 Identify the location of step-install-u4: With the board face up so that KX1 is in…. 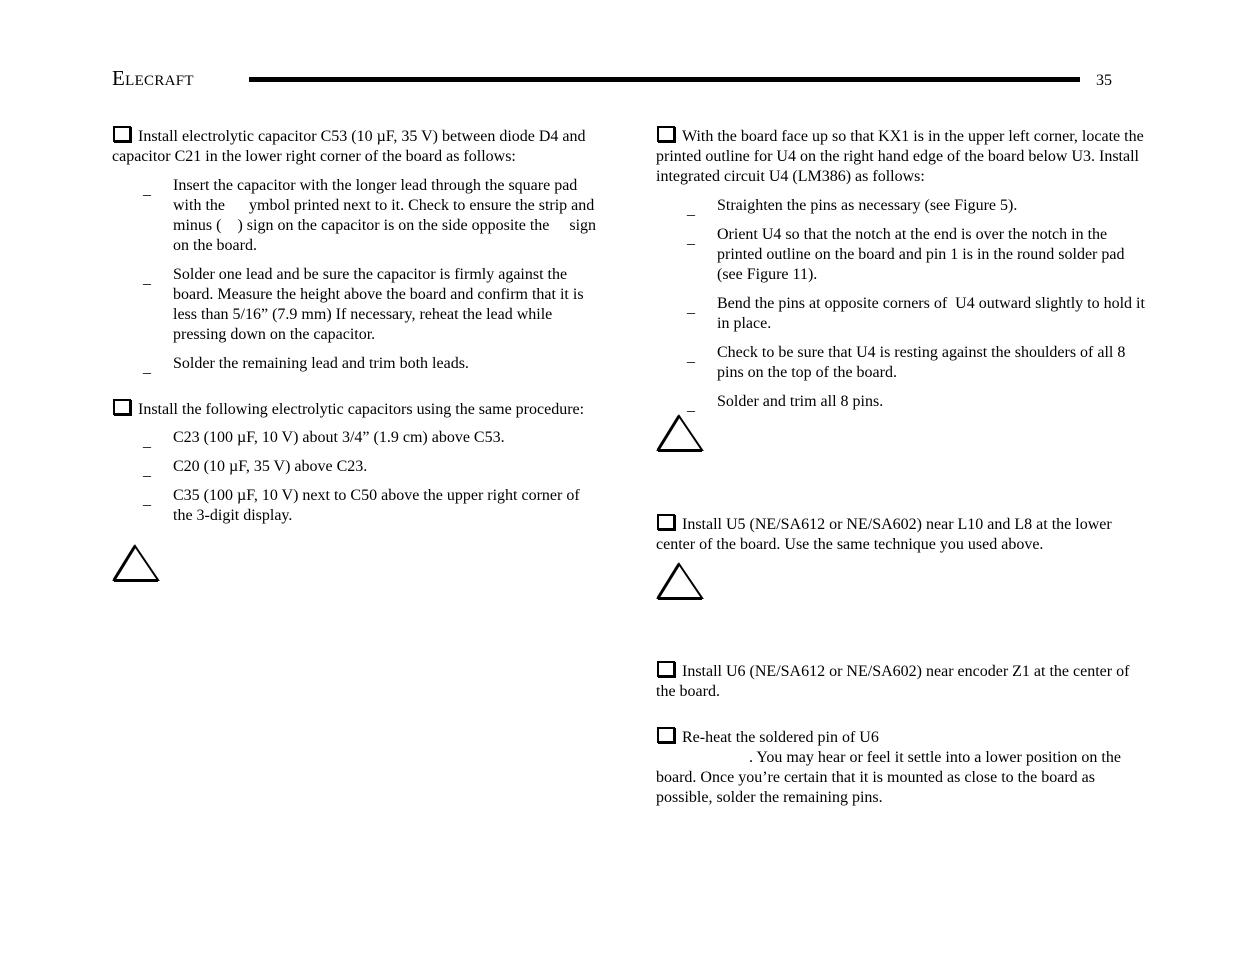
(901, 156).